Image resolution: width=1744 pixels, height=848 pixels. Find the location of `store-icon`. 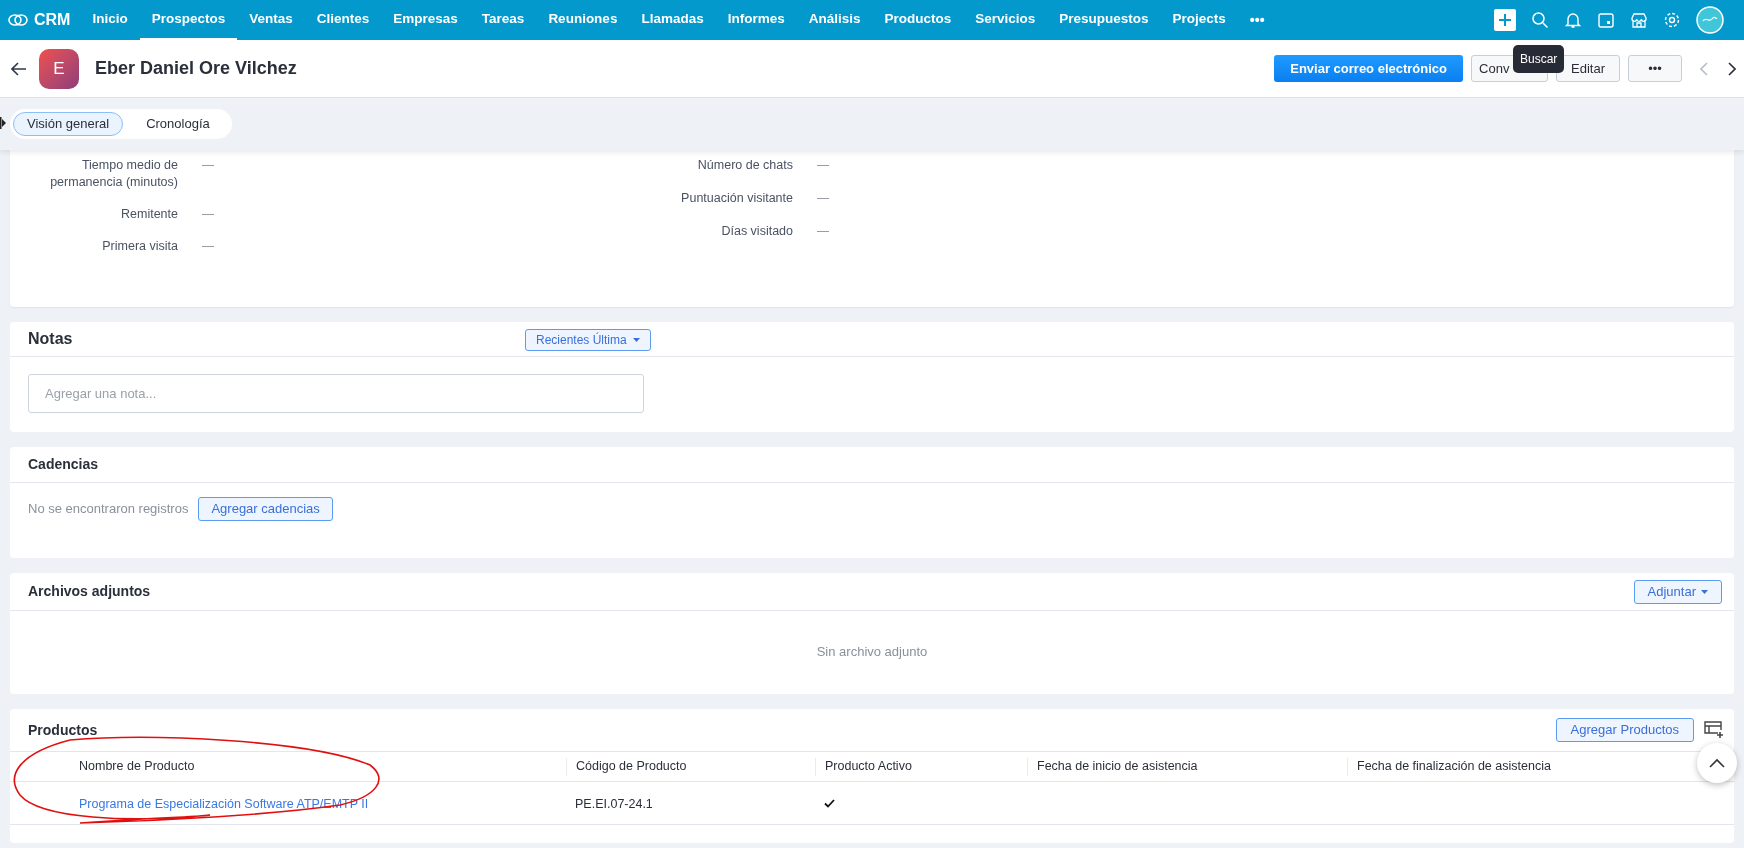

store-icon is located at coordinates (1639, 20).